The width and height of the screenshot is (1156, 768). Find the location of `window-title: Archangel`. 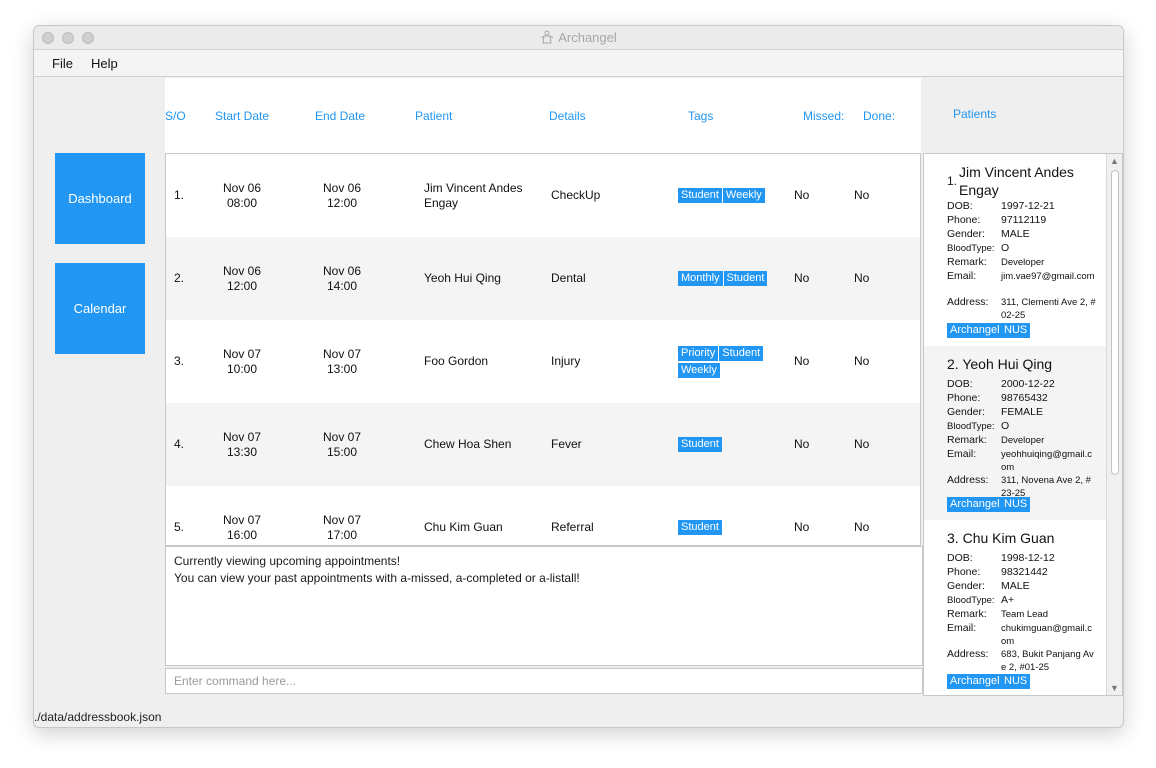

window-title: Archangel is located at coordinates (578, 37).